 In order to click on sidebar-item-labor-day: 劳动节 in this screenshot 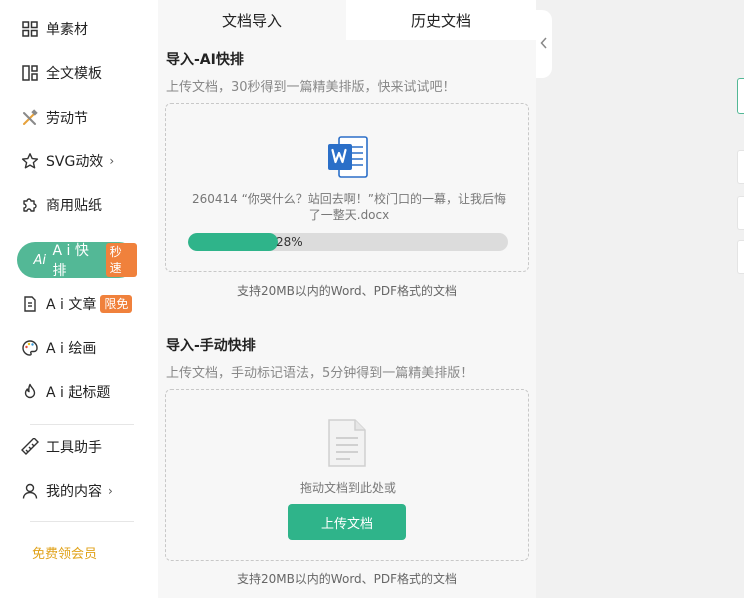, I will do `click(84, 118)`.